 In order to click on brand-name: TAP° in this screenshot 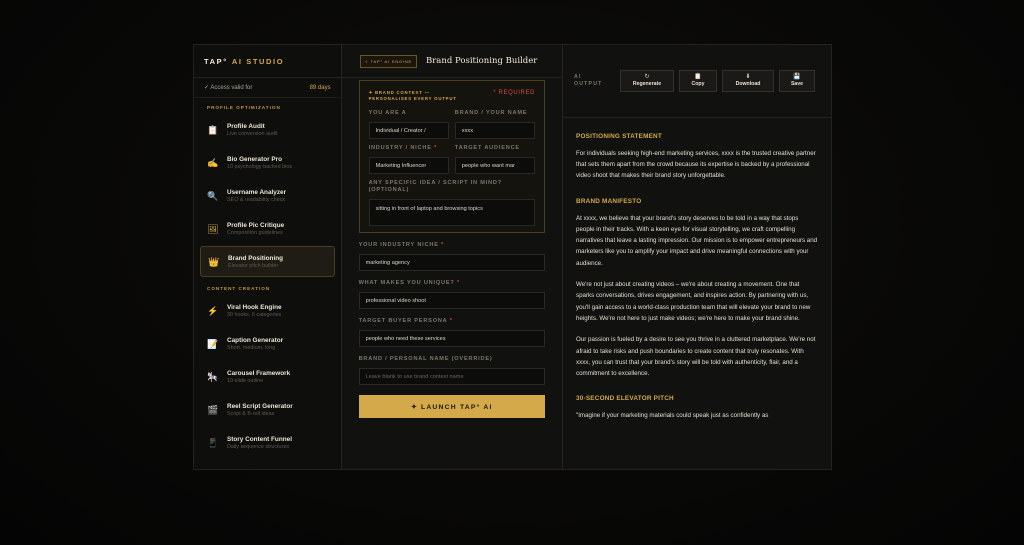, I will do `click(216, 61)`.